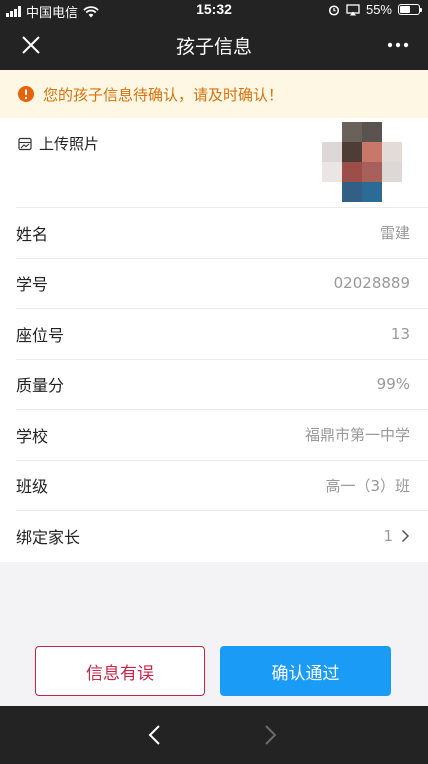  I want to click on upload-photo-button: 上传照片, so click(58, 143).